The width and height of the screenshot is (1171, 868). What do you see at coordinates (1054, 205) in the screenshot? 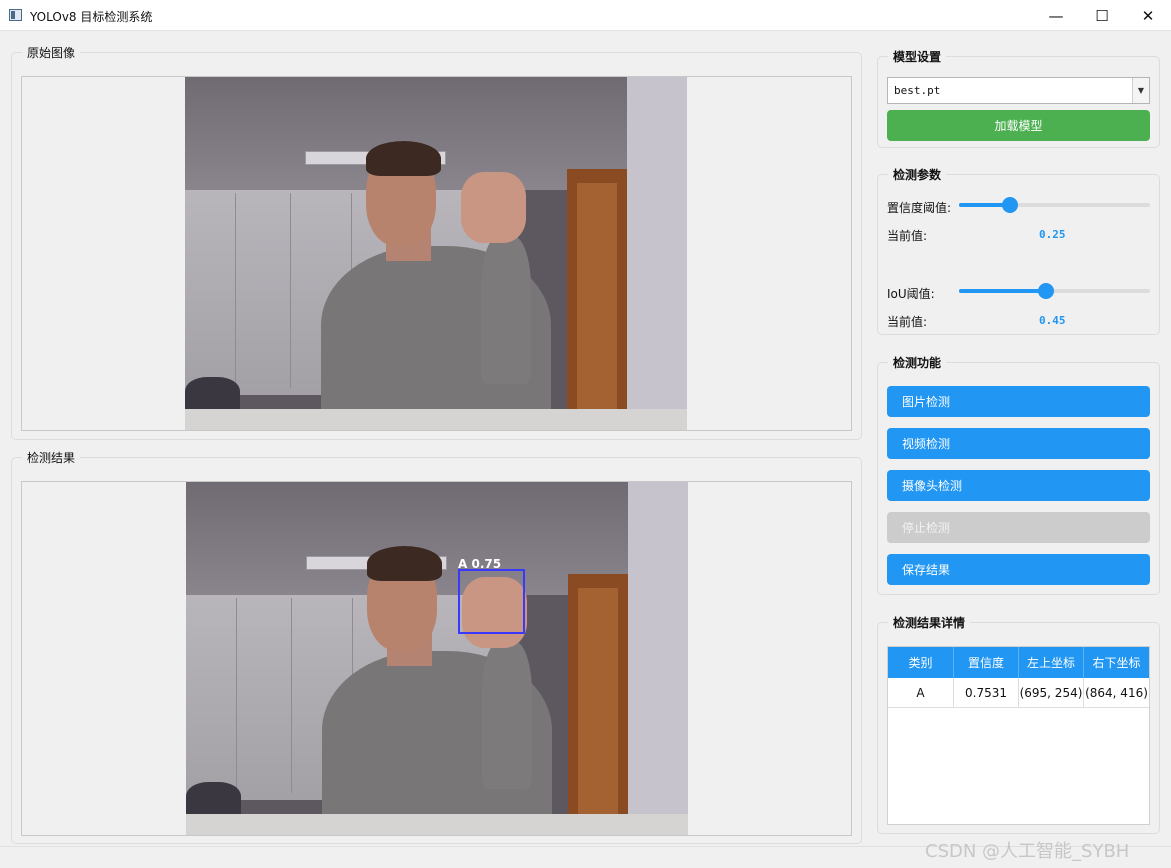
I see `confidence-slider` at bounding box center [1054, 205].